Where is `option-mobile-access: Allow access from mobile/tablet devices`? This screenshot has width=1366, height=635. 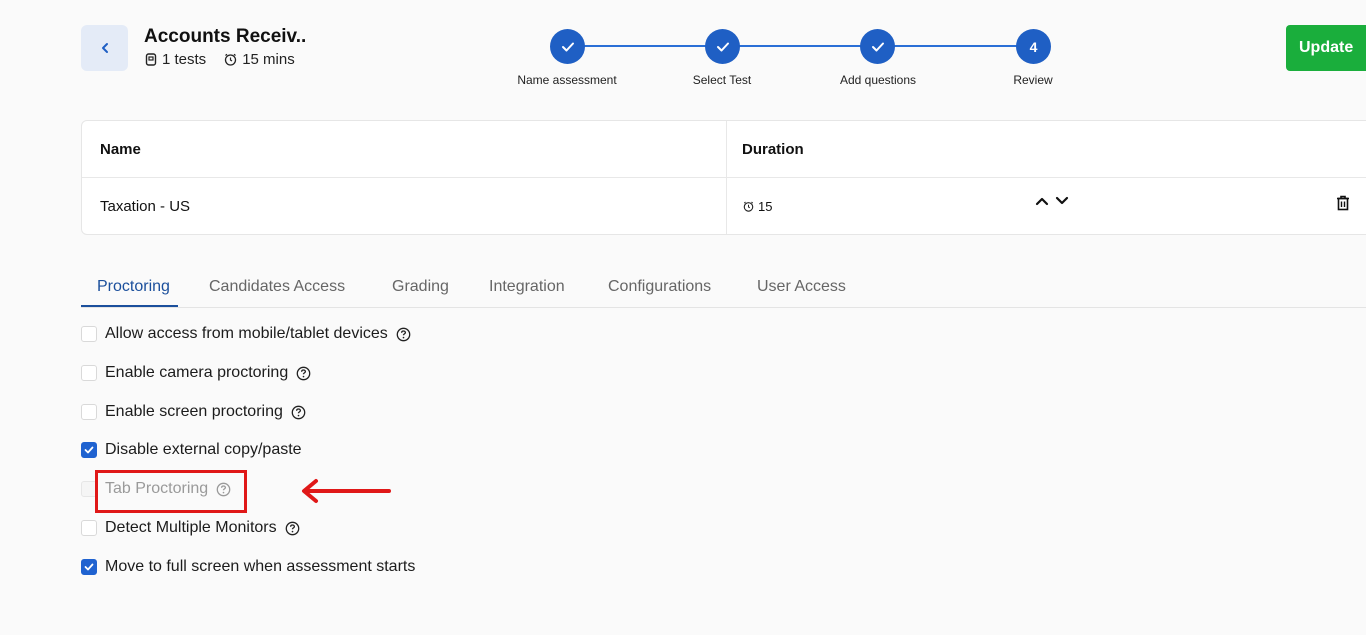
option-mobile-access: Allow access from mobile/tablet devices is located at coordinates (246, 334).